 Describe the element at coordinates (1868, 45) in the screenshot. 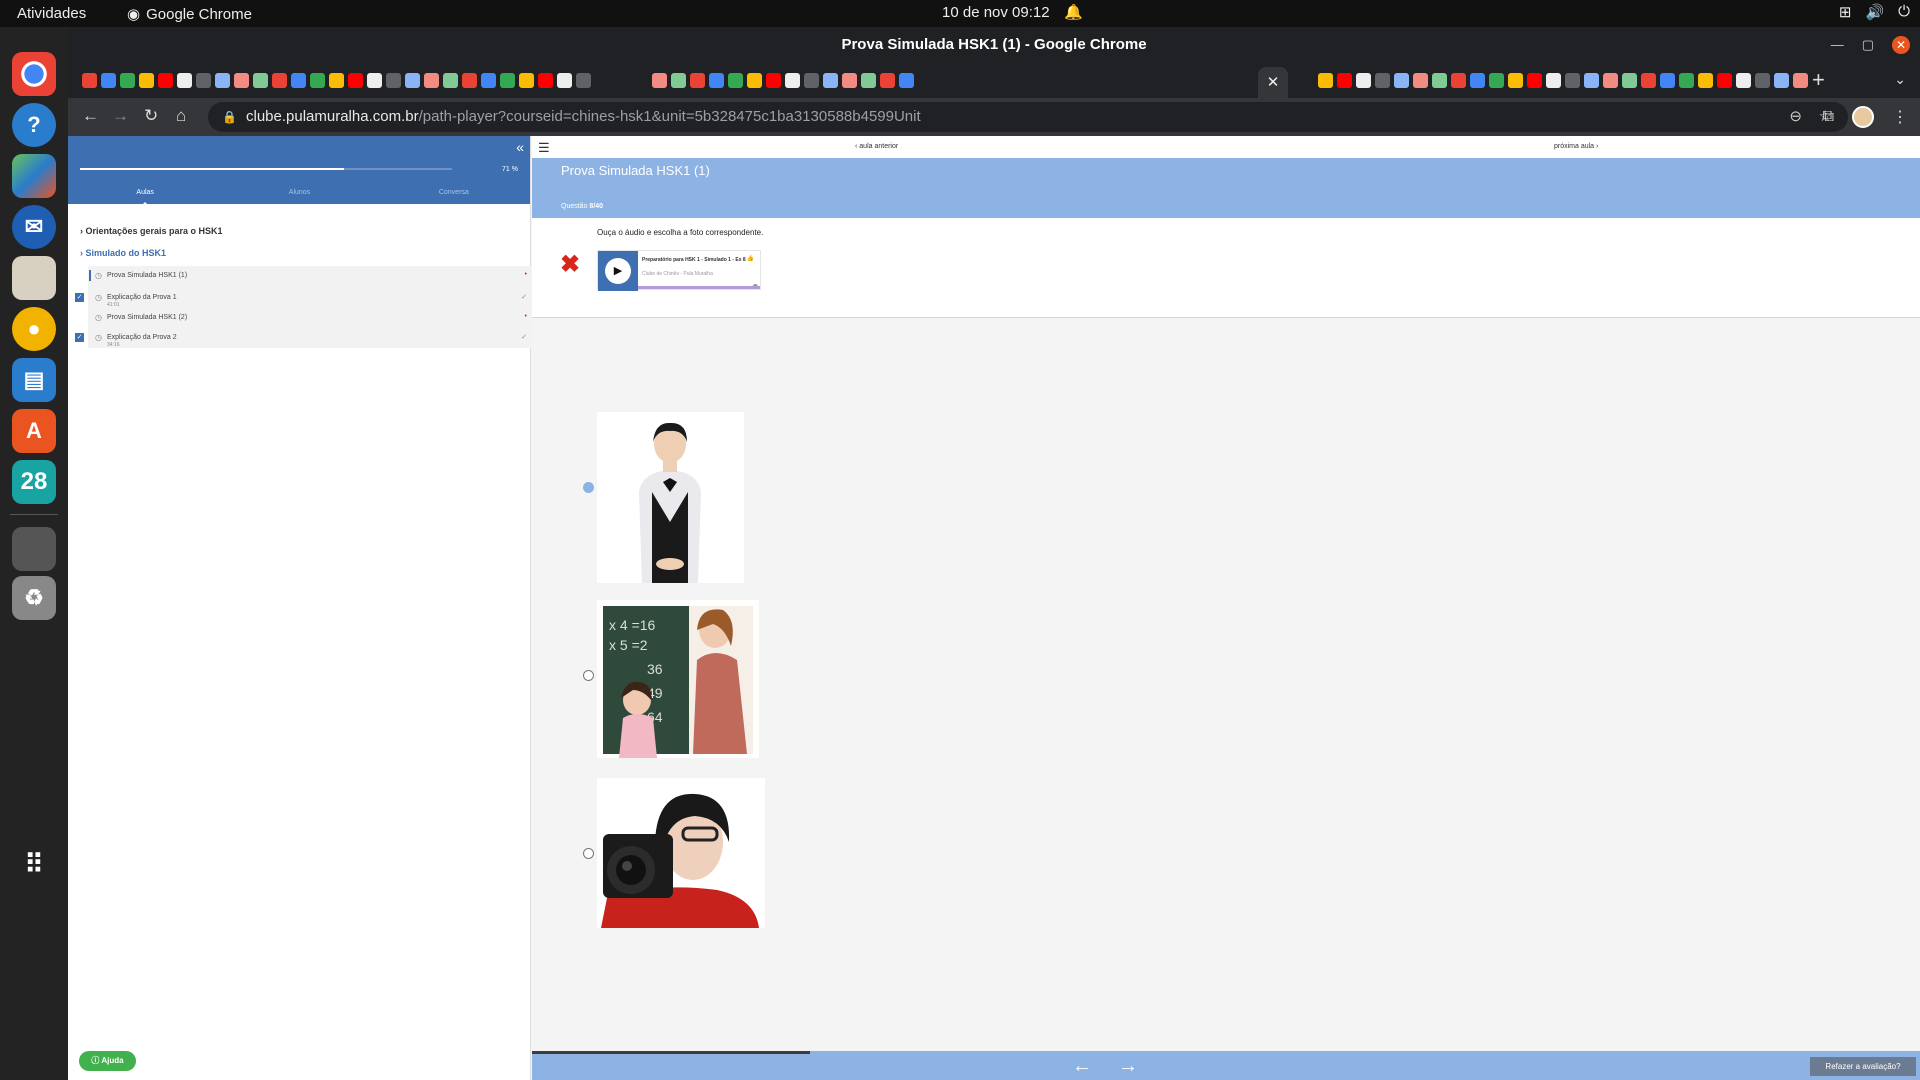

I see `maximize-icon: ▢` at that location.